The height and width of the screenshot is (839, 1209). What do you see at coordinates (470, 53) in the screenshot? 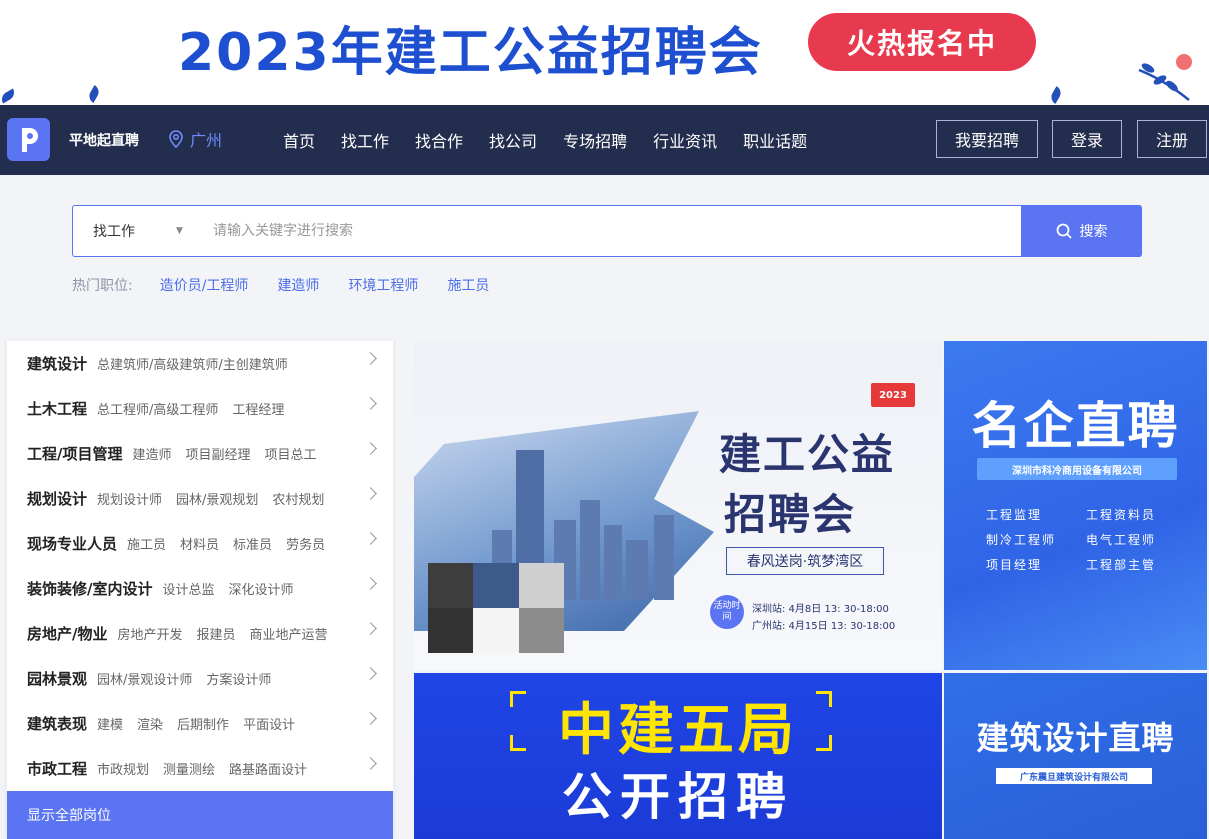
I see `banner-title: 2023年建工公益招聘会` at bounding box center [470, 53].